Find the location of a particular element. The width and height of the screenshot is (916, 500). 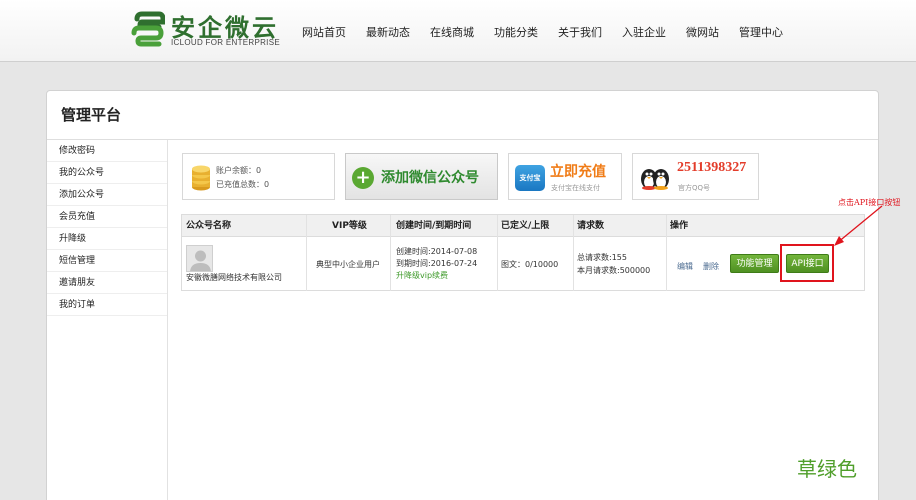

plus-icon: + is located at coordinates (363, 178).